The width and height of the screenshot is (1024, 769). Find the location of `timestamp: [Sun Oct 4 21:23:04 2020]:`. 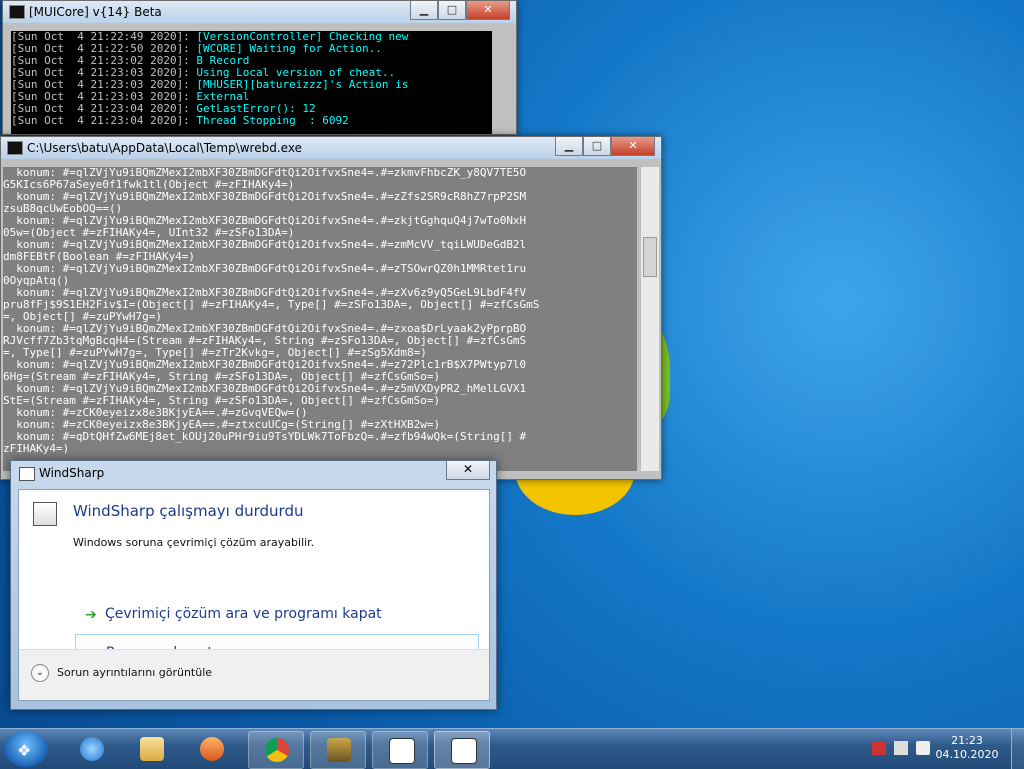

timestamp: [Sun Oct 4 21:23:04 2020]: is located at coordinates (100, 120).